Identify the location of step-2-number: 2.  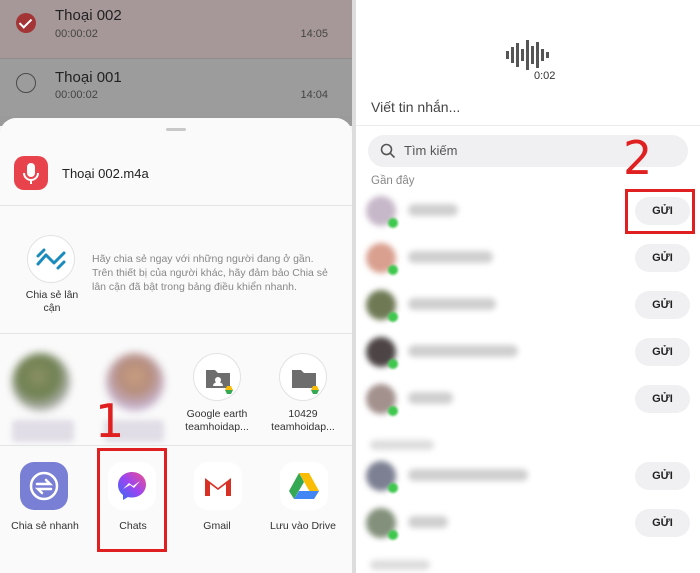
(638, 158).